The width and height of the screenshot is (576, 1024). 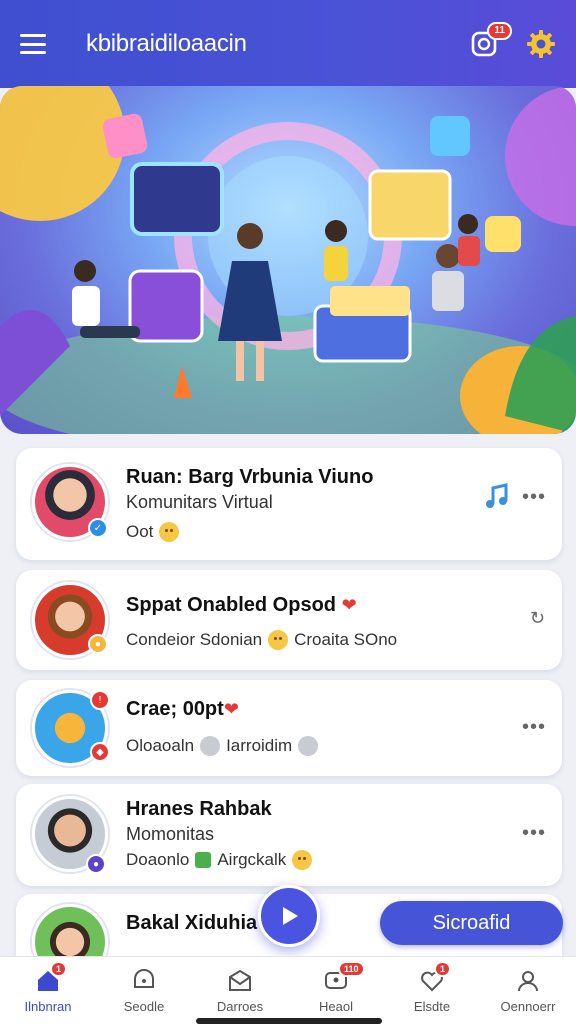 I want to click on item-title: Hranes Rahbak, so click(x=199, y=809).